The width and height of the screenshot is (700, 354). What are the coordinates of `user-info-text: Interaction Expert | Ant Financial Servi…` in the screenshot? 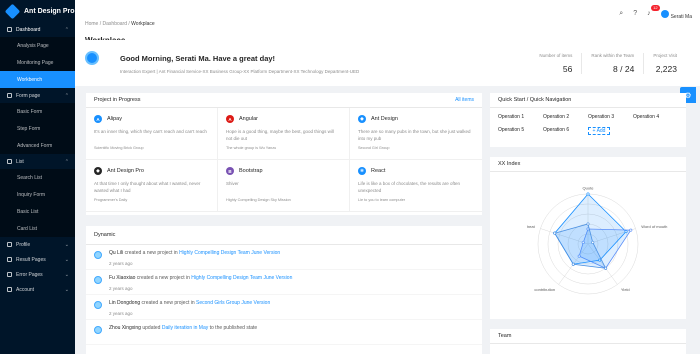 It's located at (240, 71).